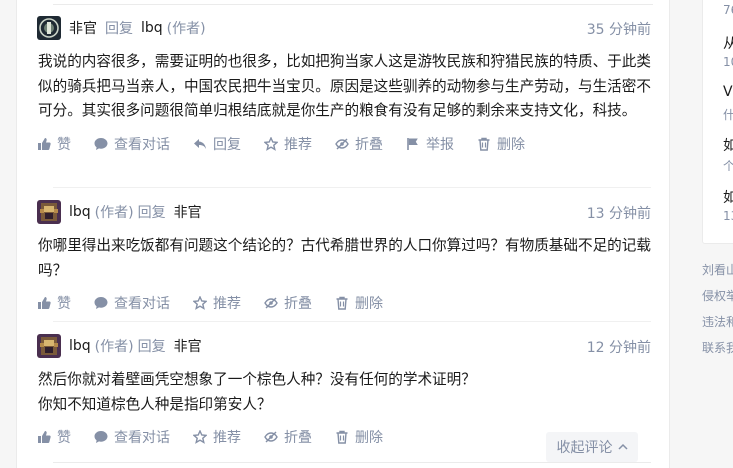  I want to click on reply-button: 回复, so click(217, 144).